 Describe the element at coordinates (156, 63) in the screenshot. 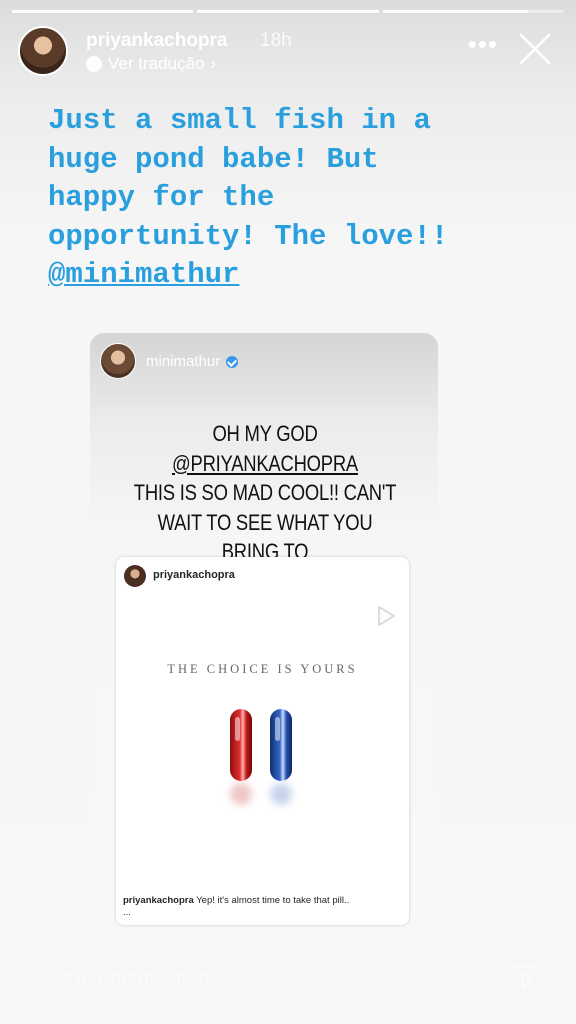

I see `translate-label: Ver tradução` at that location.